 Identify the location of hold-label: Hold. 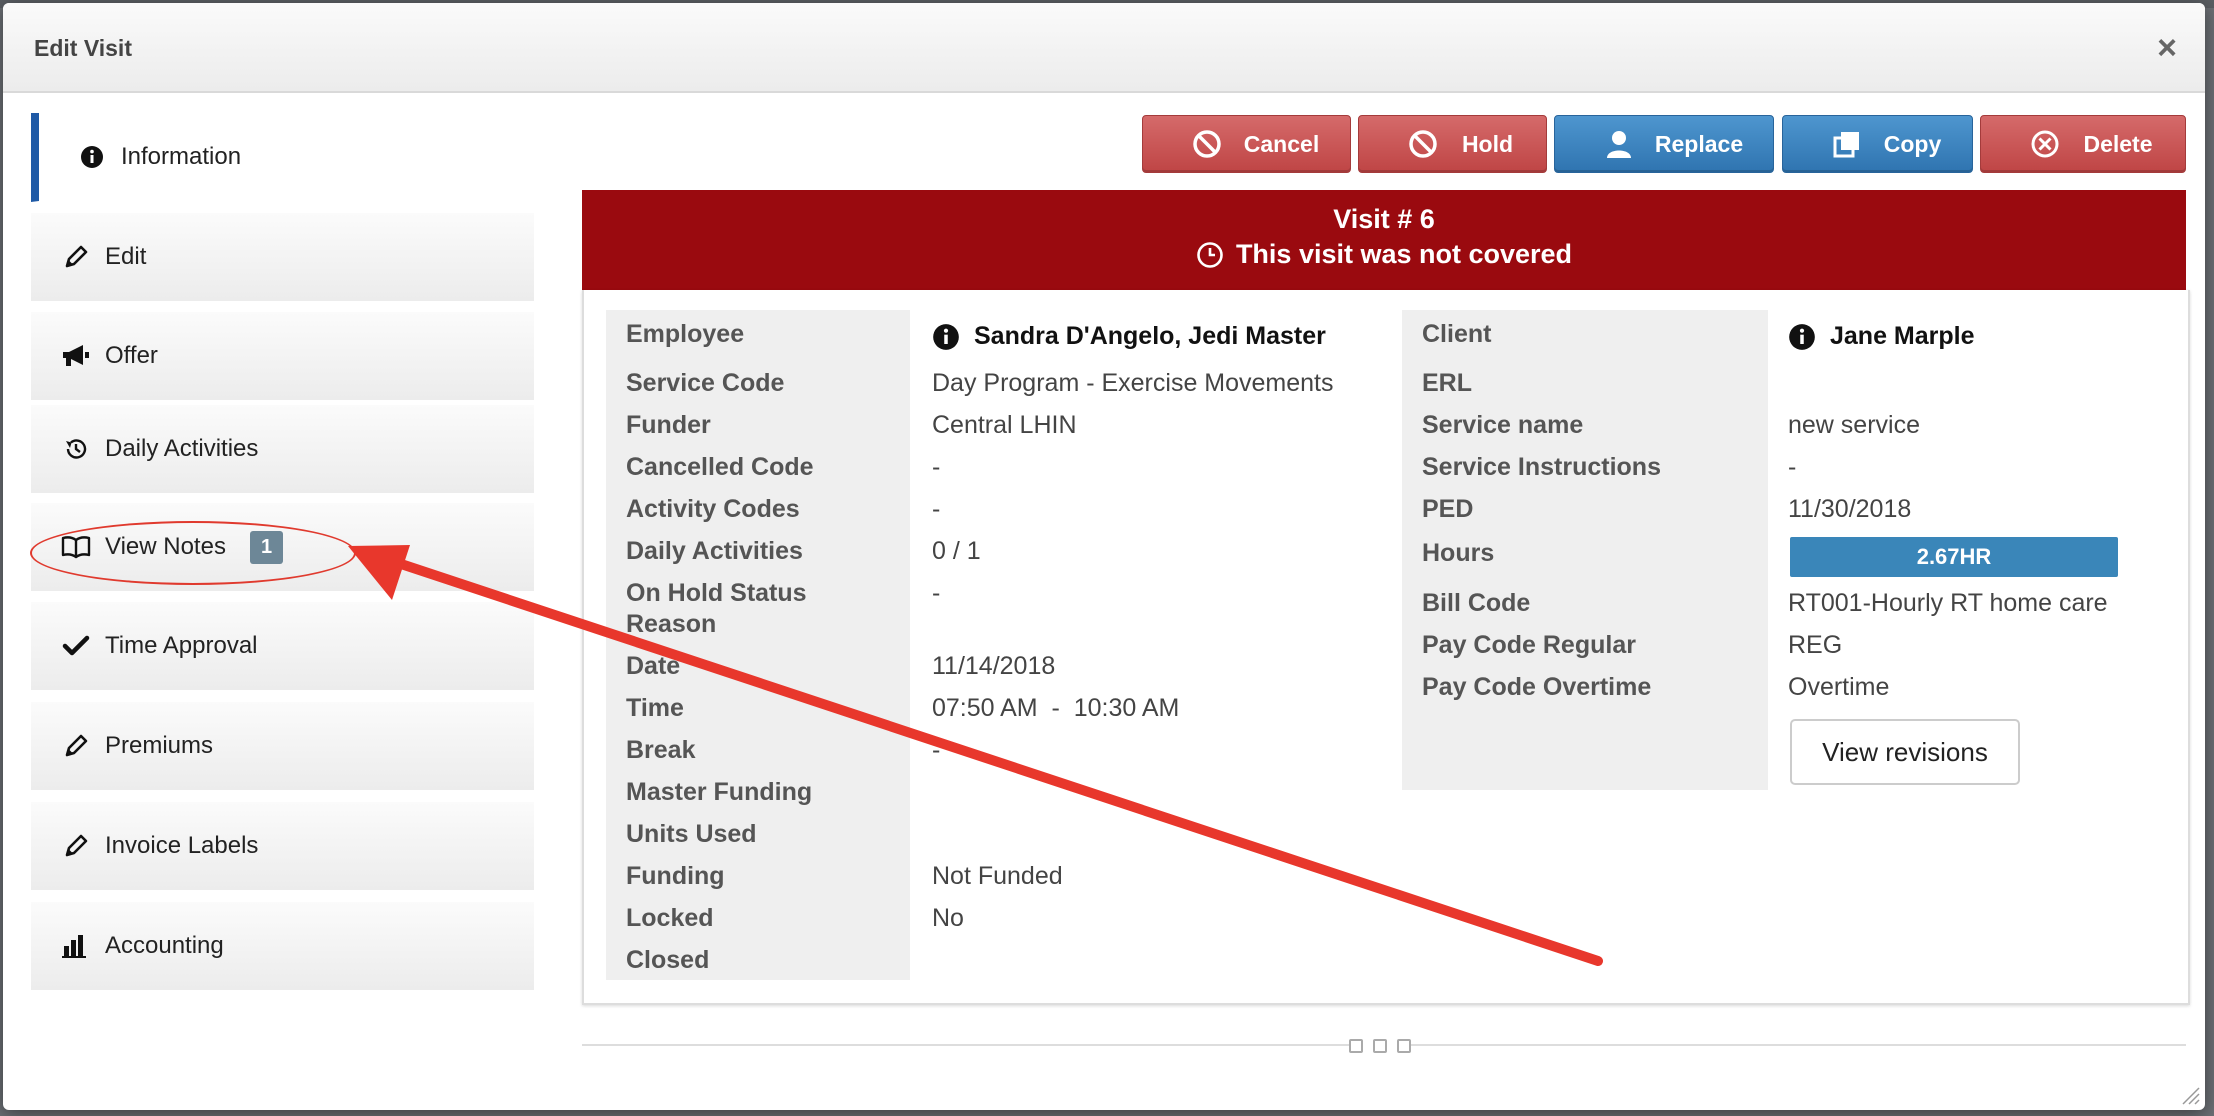
(1487, 143).